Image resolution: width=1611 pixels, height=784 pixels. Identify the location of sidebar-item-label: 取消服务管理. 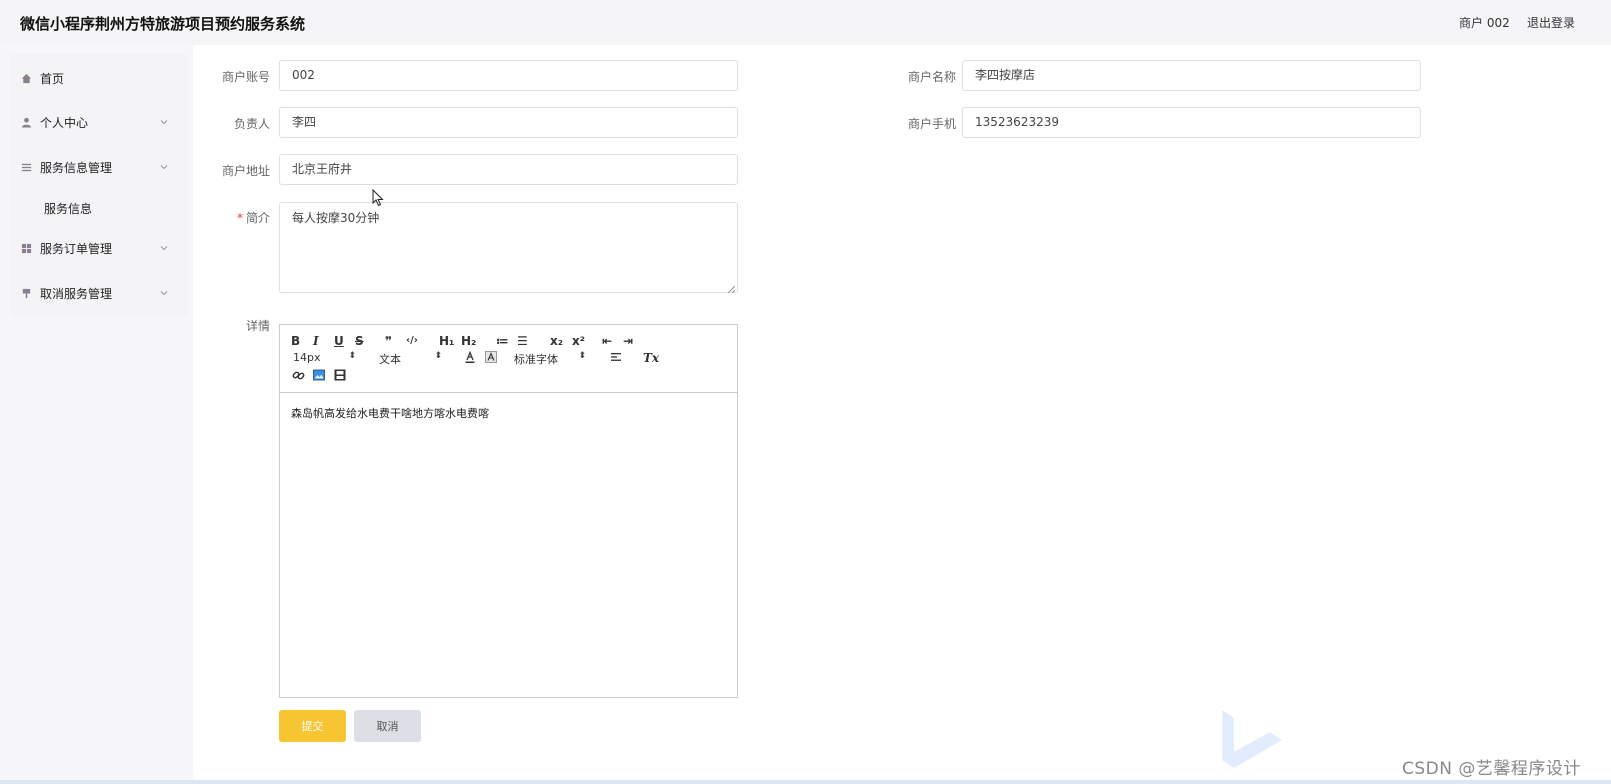
(76, 293).